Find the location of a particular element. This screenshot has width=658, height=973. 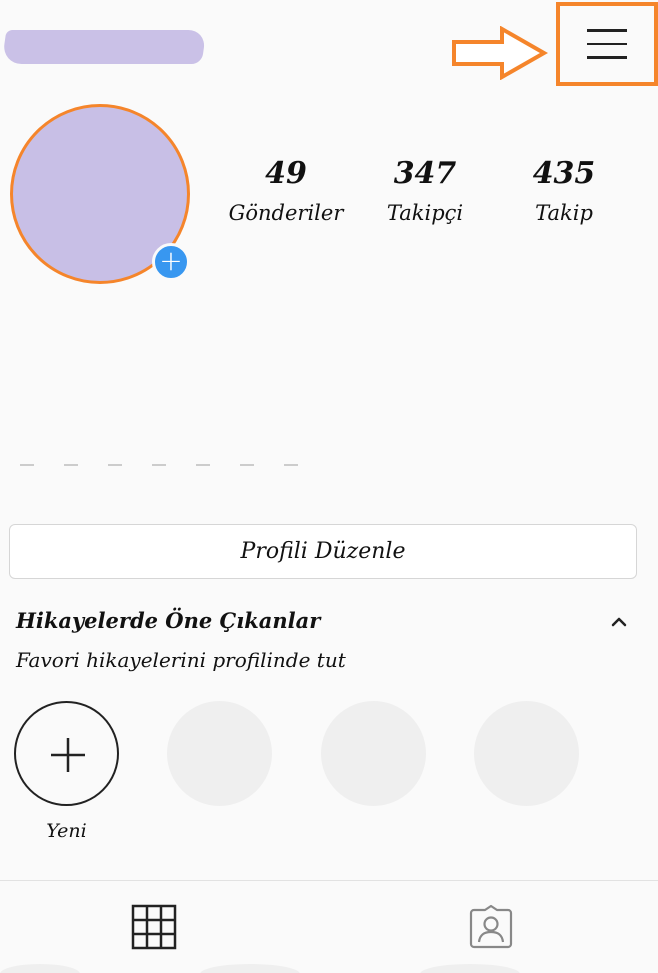

username-redacted is located at coordinates (104, 47).